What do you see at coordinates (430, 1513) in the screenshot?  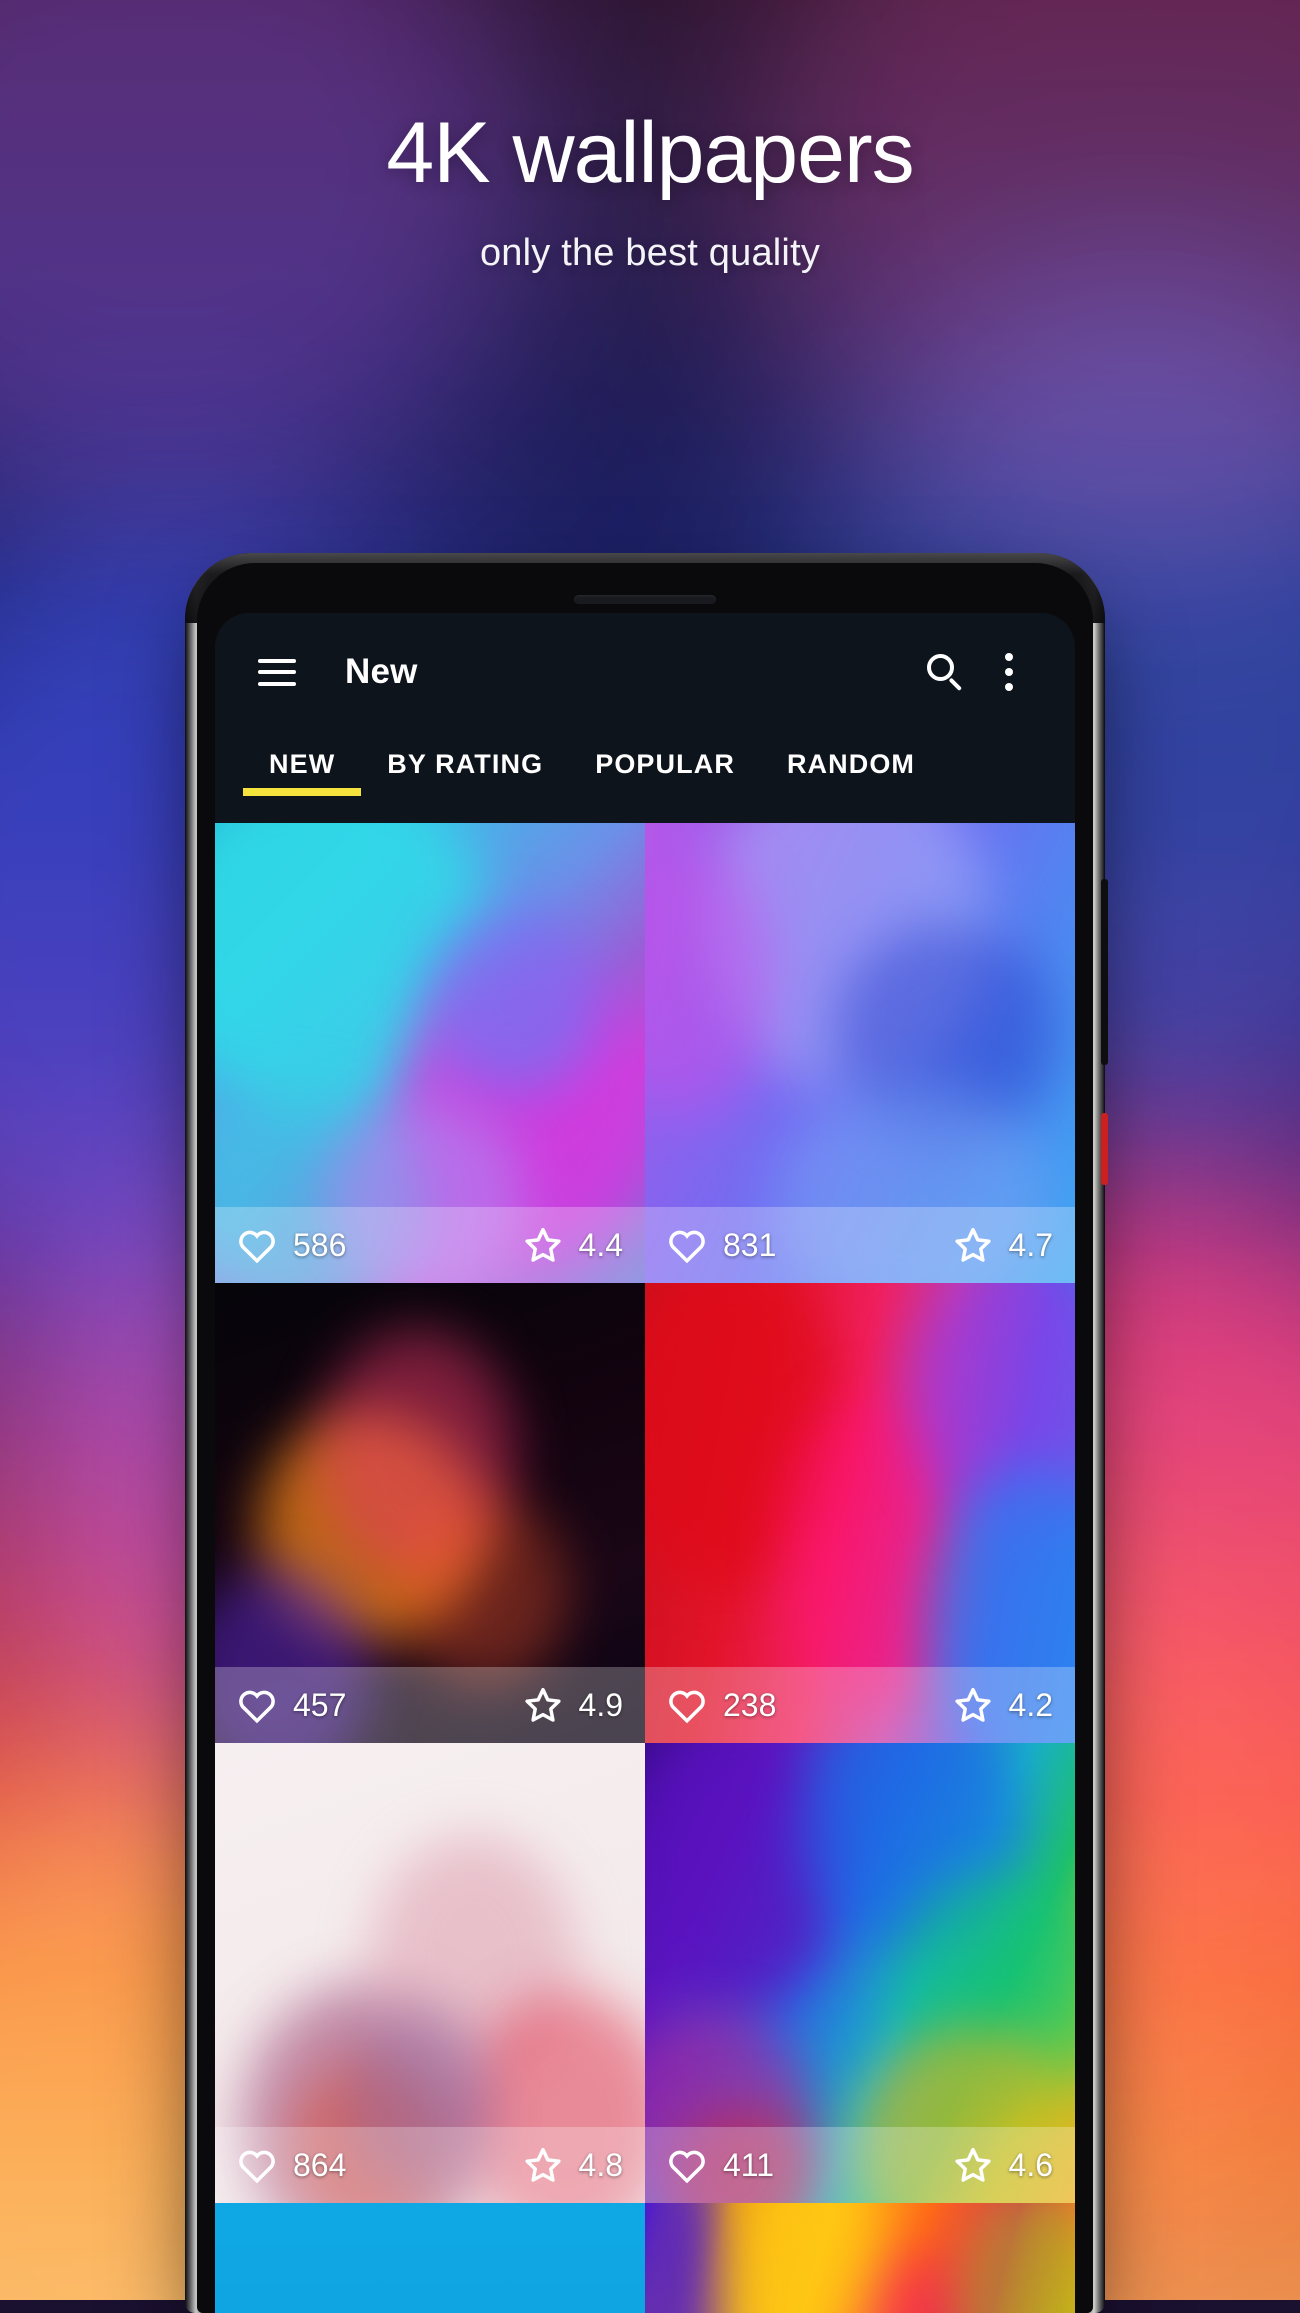 I see `wallpaper-card: 457 4.9` at bounding box center [430, 1513].